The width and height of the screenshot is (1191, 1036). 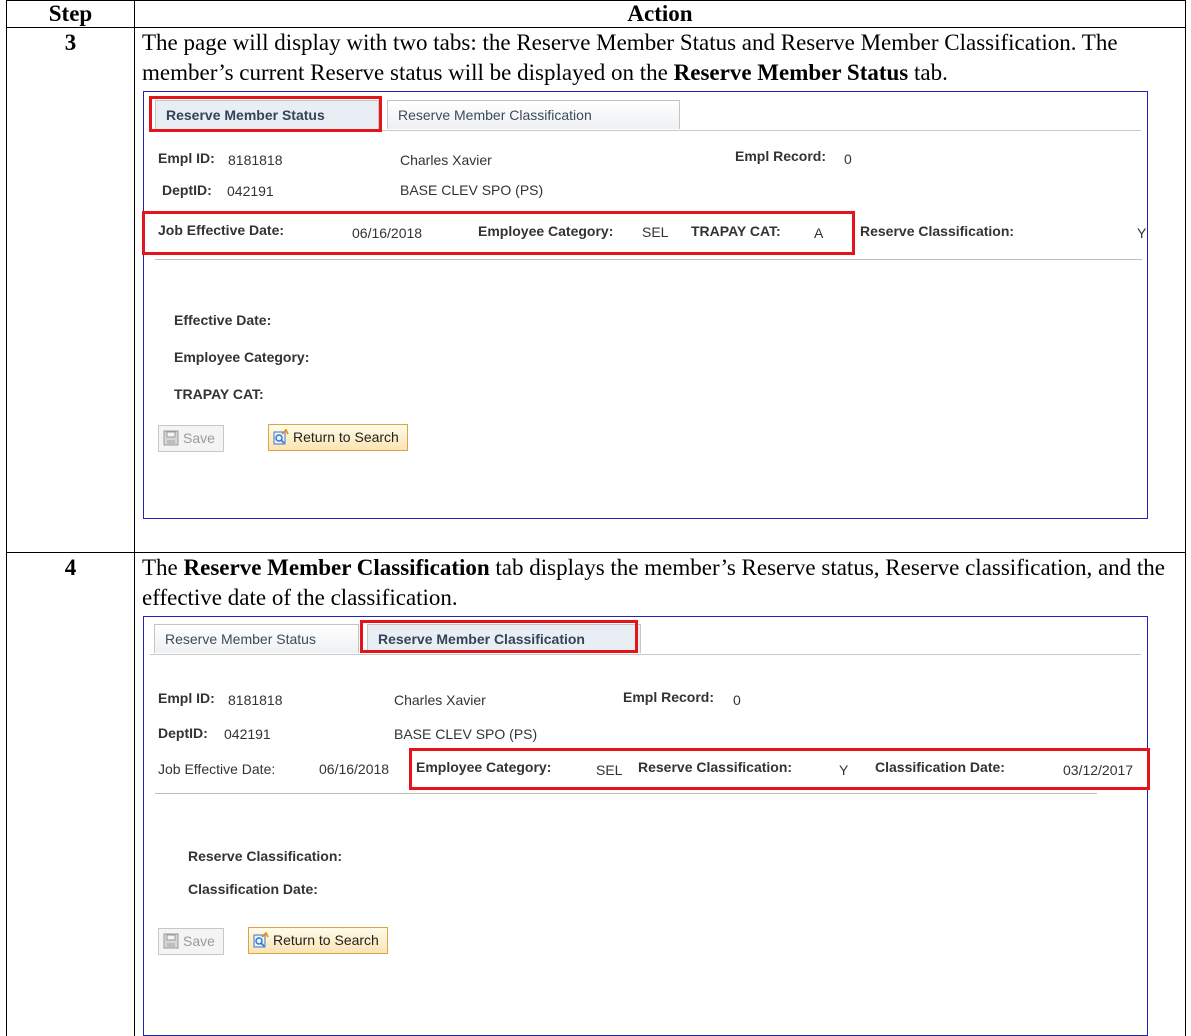 What do you see at coordinates (818, 233) in the screenshot?
I see `trapay-cat-value: A` at bounding box center [818, 233].